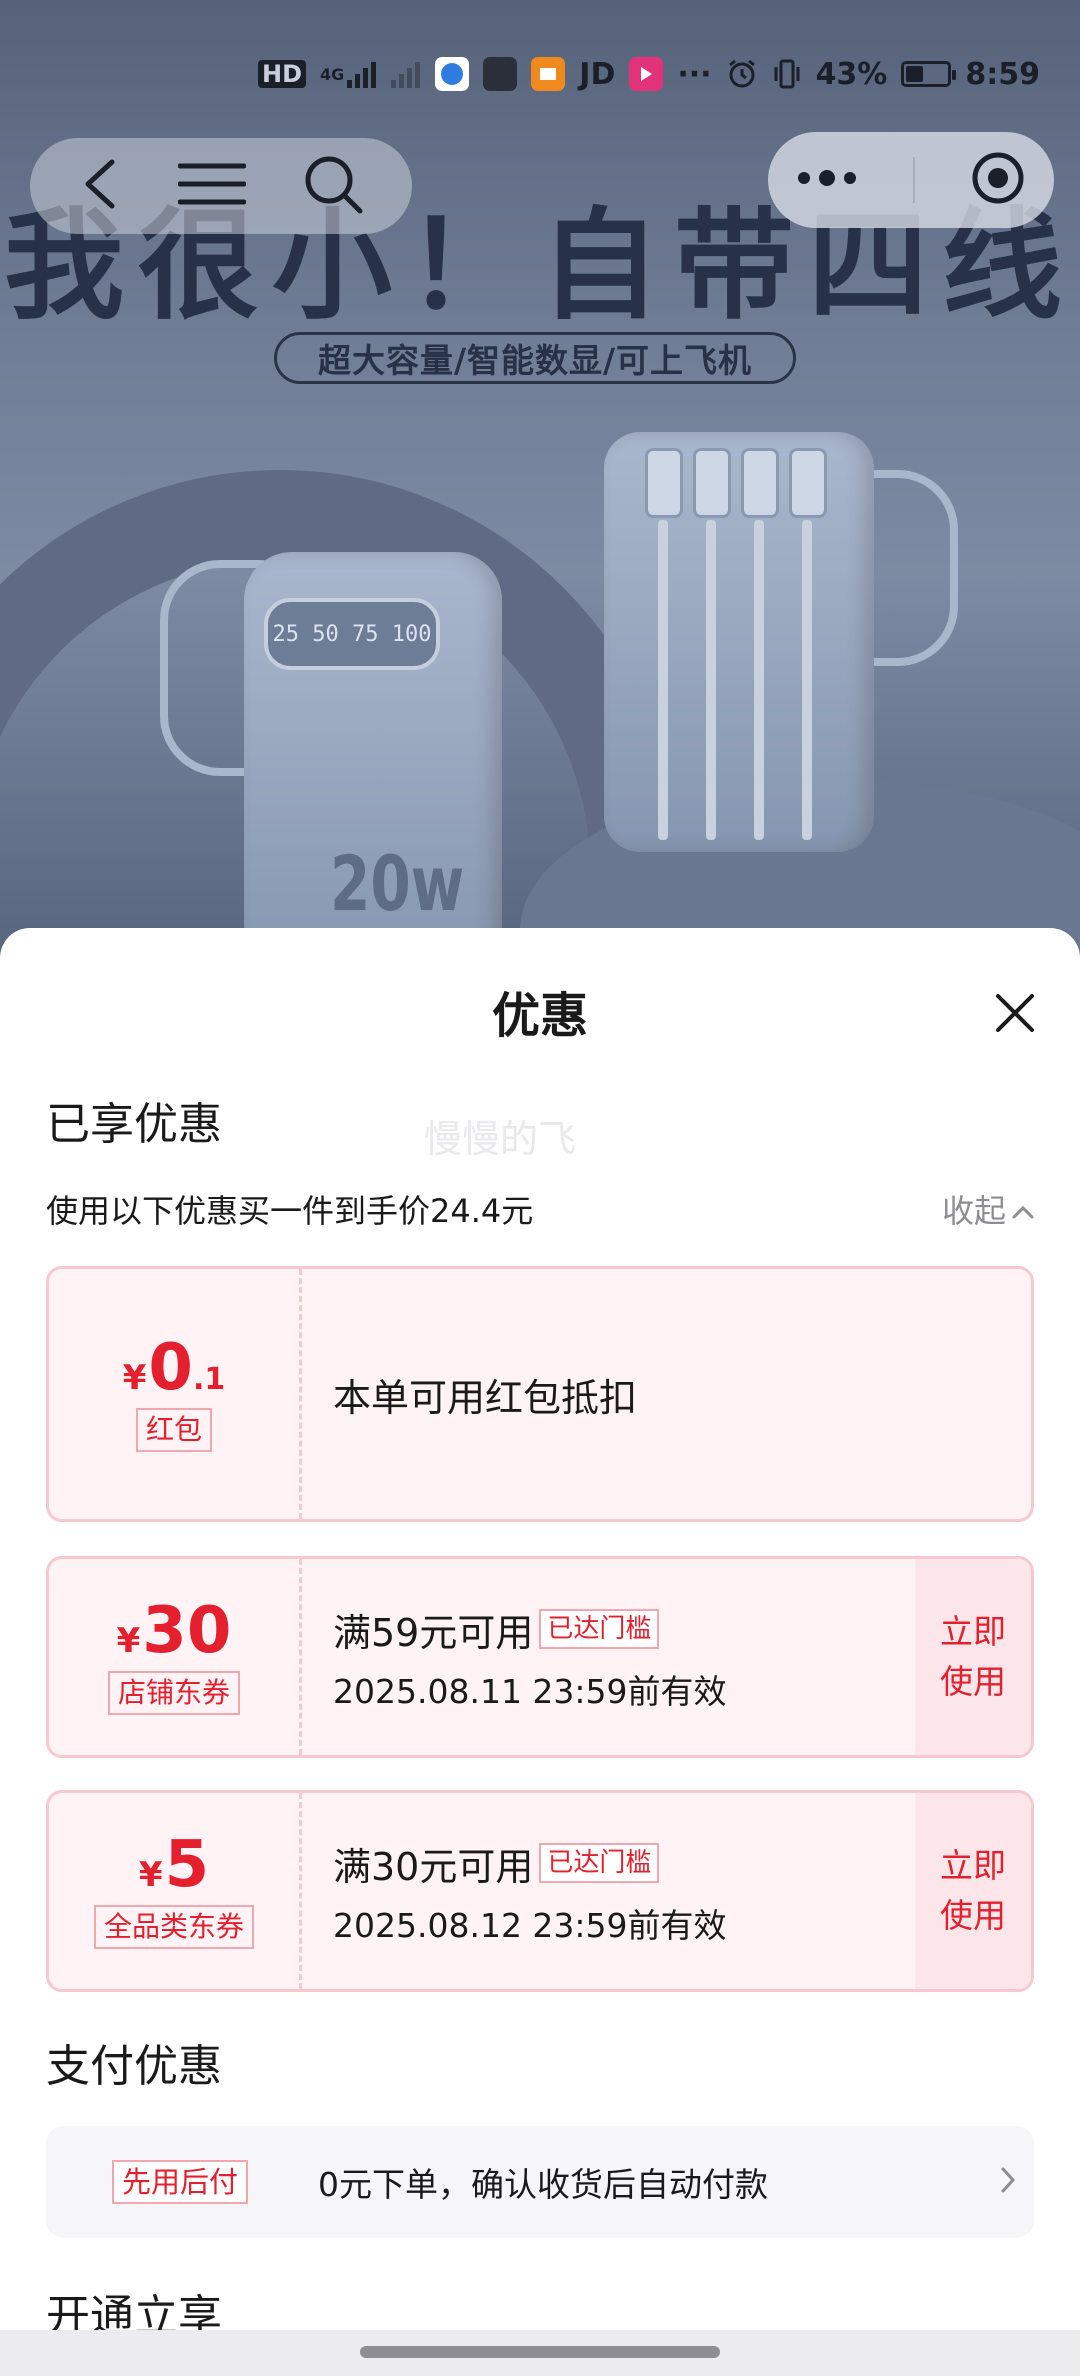 The height and width of the screenshot is (2376, 1080). Describe the element at coordinates (173, 1693) in the screenshot. I see `coupon-type-tag: 店铺东券` at that location.